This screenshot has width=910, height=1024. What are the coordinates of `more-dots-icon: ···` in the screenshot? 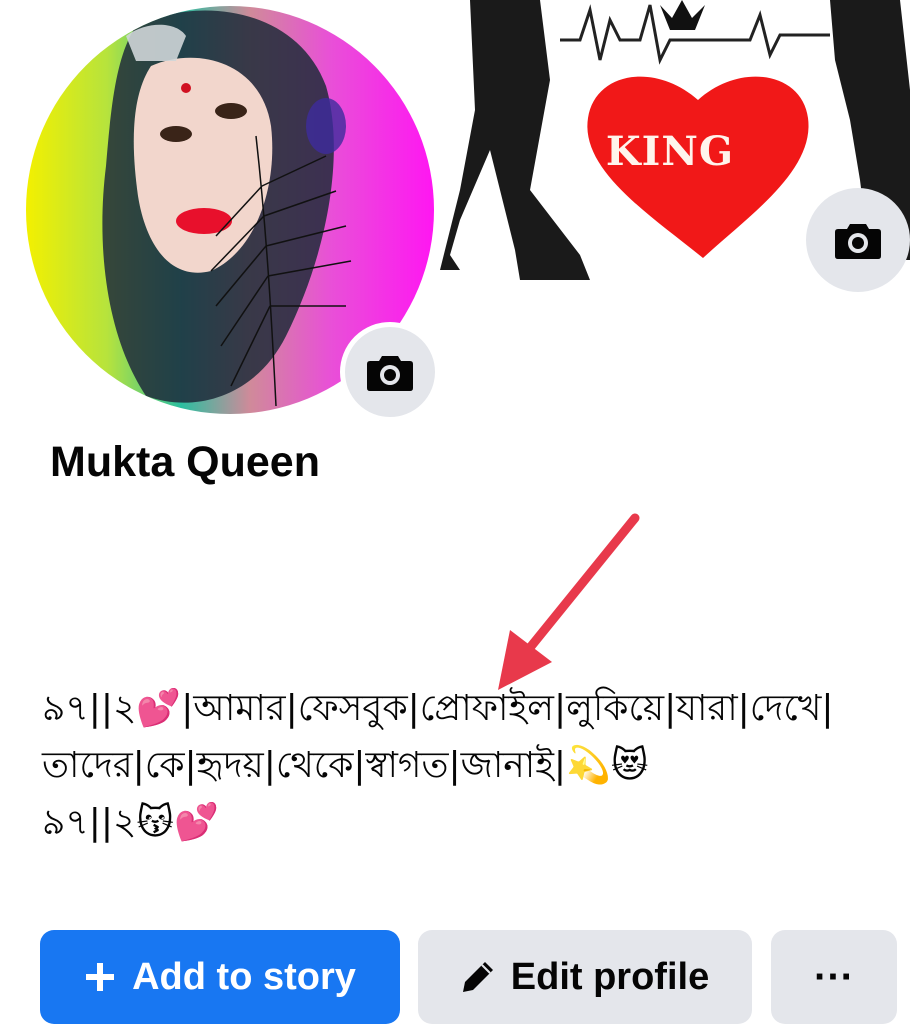 It's located at (834, 976).